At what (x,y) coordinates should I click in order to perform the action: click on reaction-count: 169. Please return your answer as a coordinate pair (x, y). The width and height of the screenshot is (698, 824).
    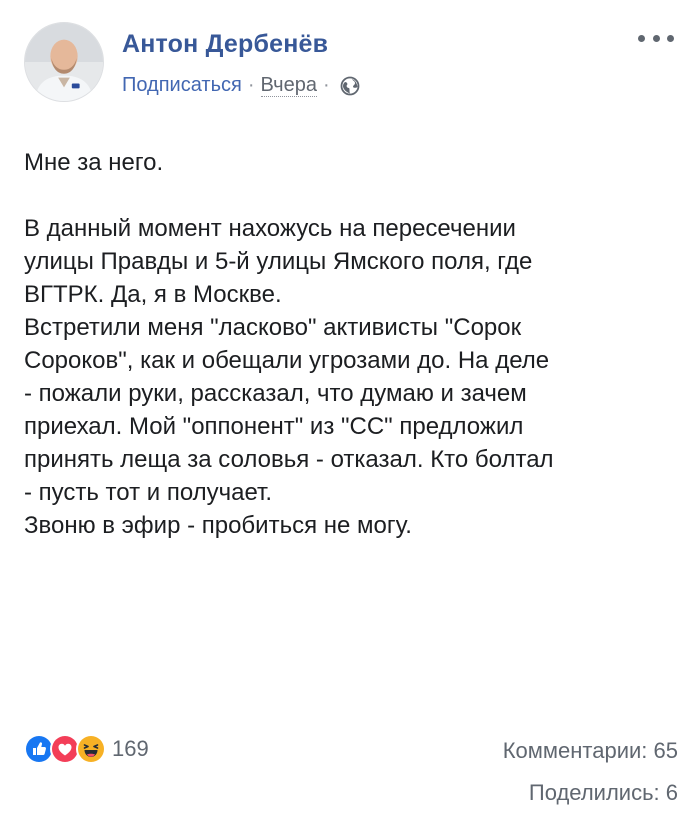
    Looking at the image, I should click on (130, 748).